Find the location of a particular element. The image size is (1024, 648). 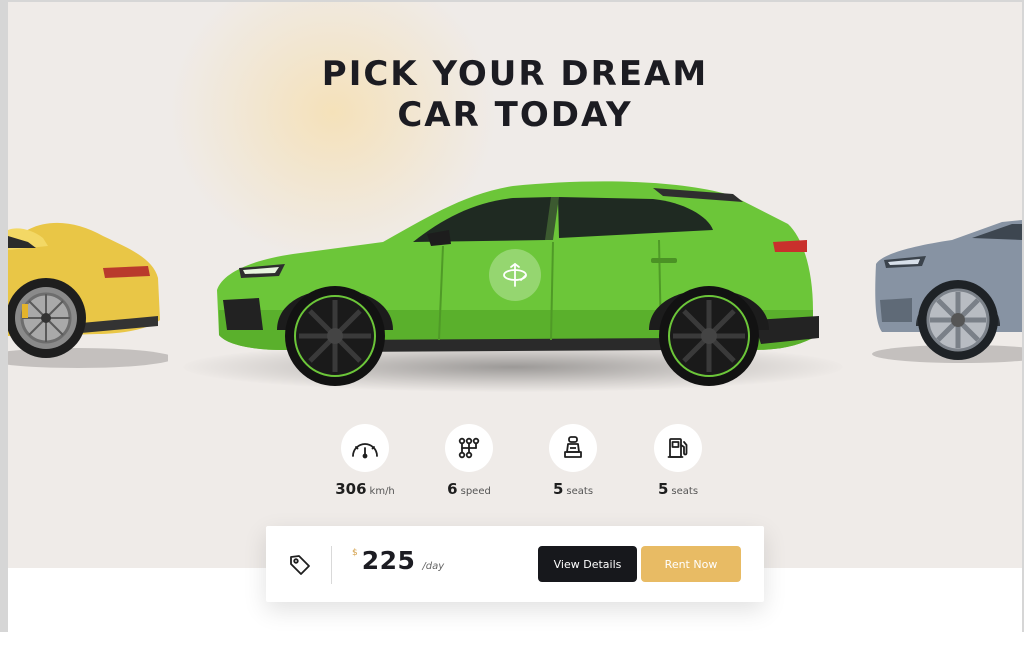

spec-gearbox: 6 speed is located at coordinates (469, 461).